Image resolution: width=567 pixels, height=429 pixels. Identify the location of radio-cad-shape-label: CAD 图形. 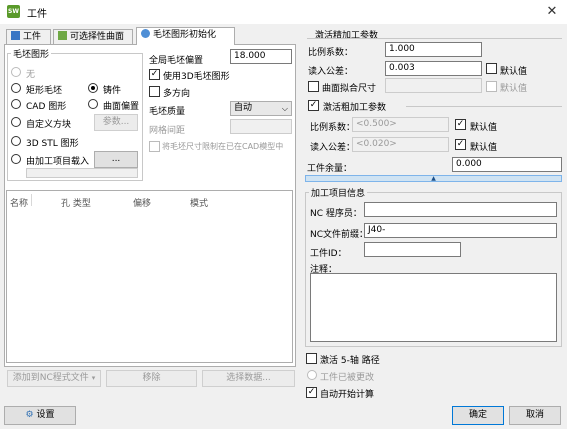
(46, 107).